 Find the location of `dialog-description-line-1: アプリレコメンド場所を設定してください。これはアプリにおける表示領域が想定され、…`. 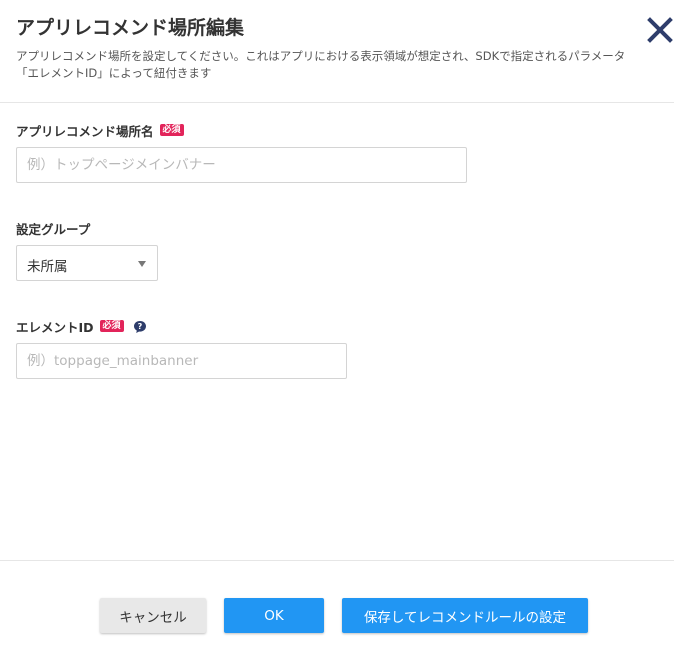

dialog-description-line-1: アプリレコメンド場所を設定してください。これはアプリにおける表示領域が想定され、… is located at coordinates (321, 56).